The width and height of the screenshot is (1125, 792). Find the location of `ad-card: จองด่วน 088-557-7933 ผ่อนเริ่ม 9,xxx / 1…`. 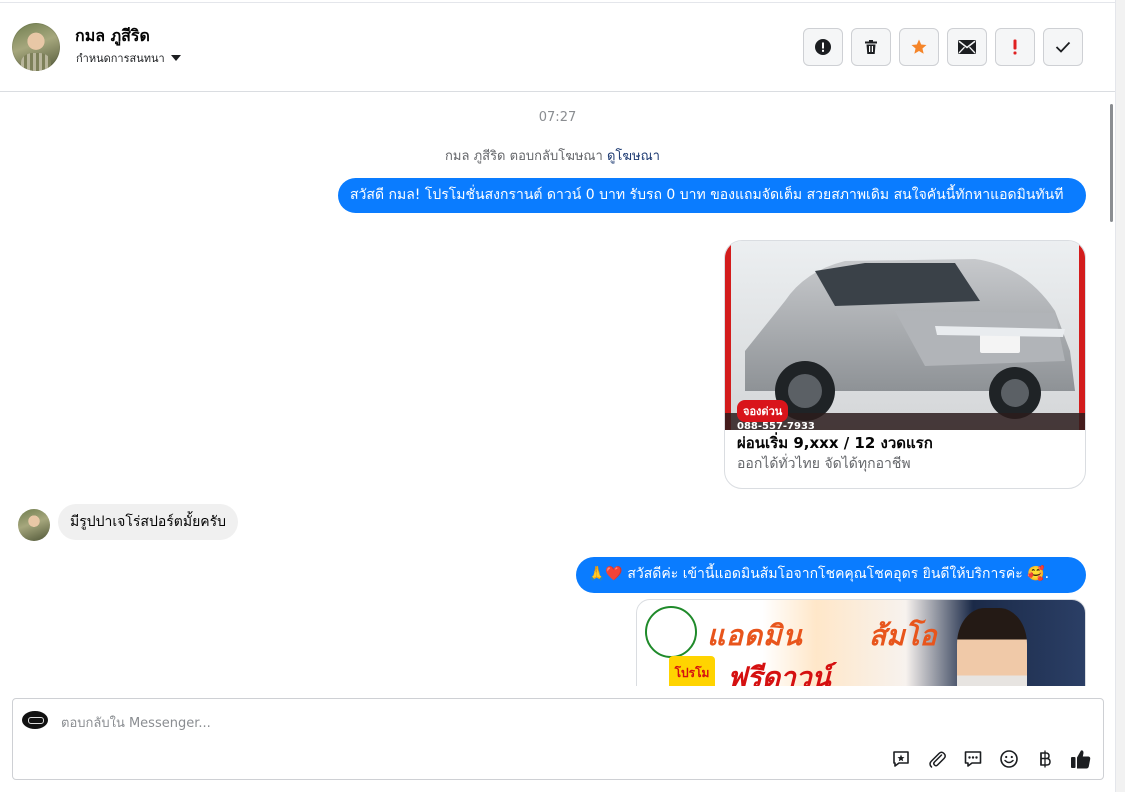

ad-card: จองด่วน 088-557-7933 ผ่อนเริ่ม 9,xxx / 1… is located at coordinates (905, 364).